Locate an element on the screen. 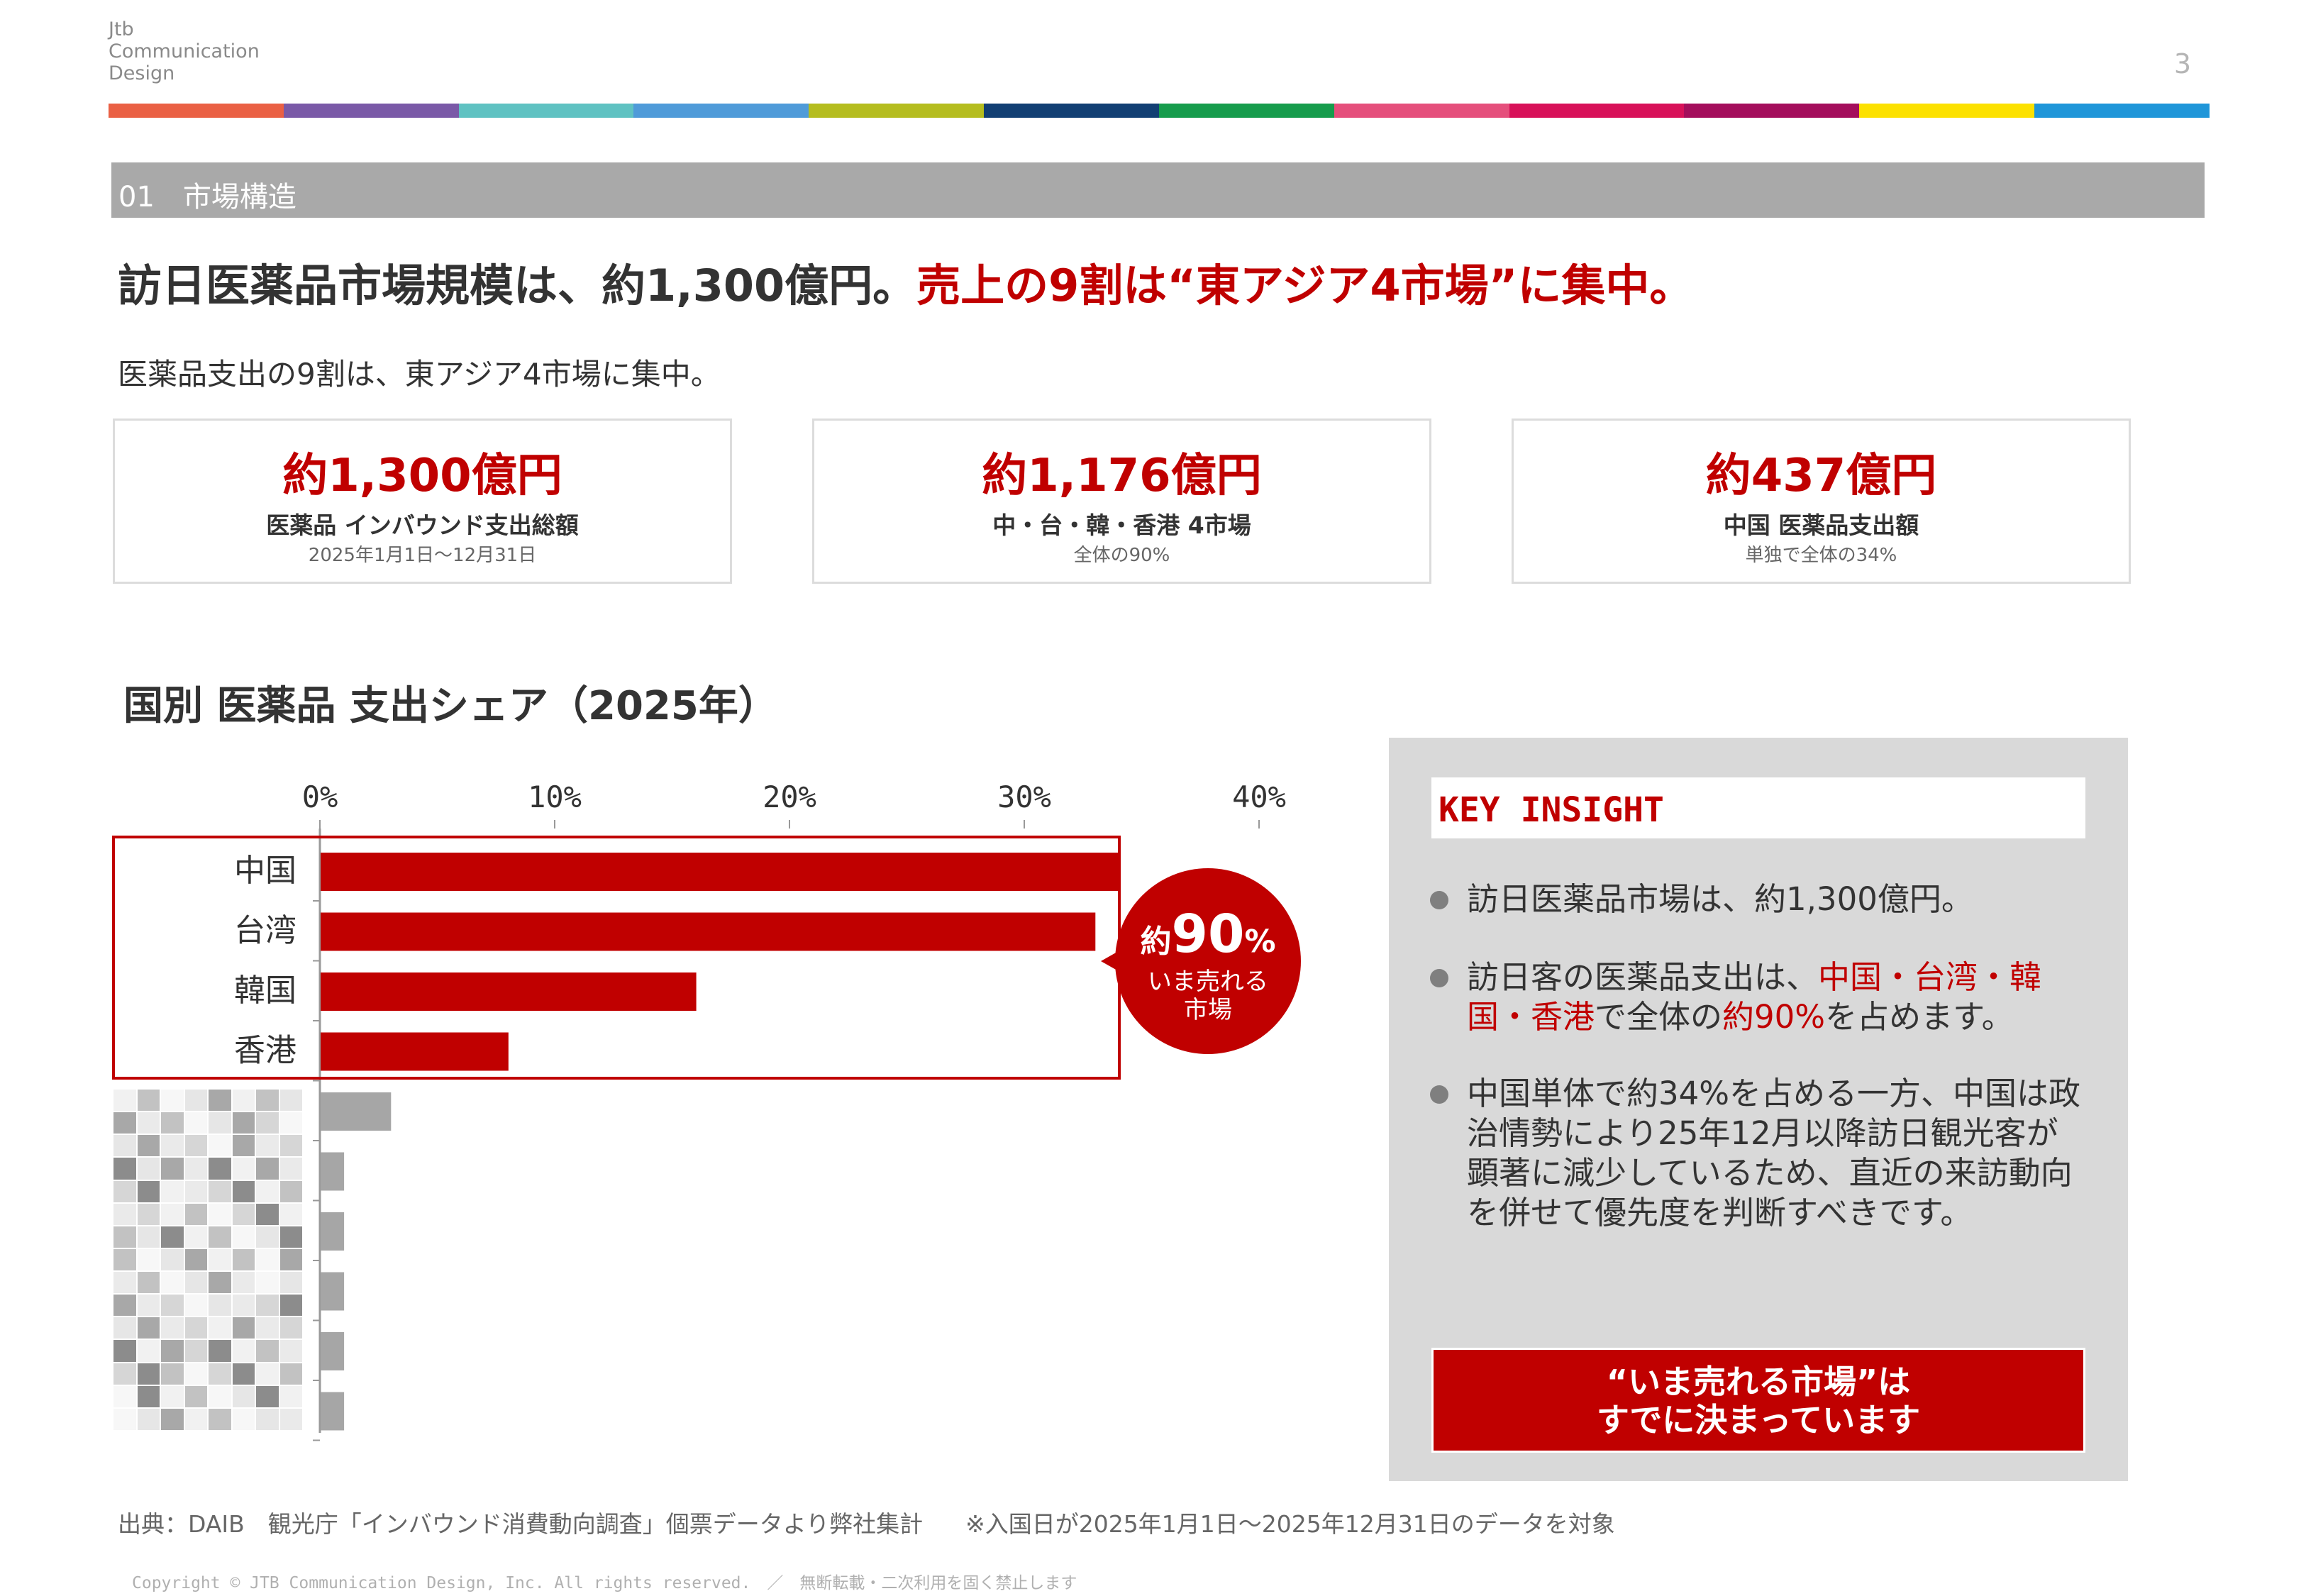  kpi-value: 約437億円 is located at coordinates (1821, 476).